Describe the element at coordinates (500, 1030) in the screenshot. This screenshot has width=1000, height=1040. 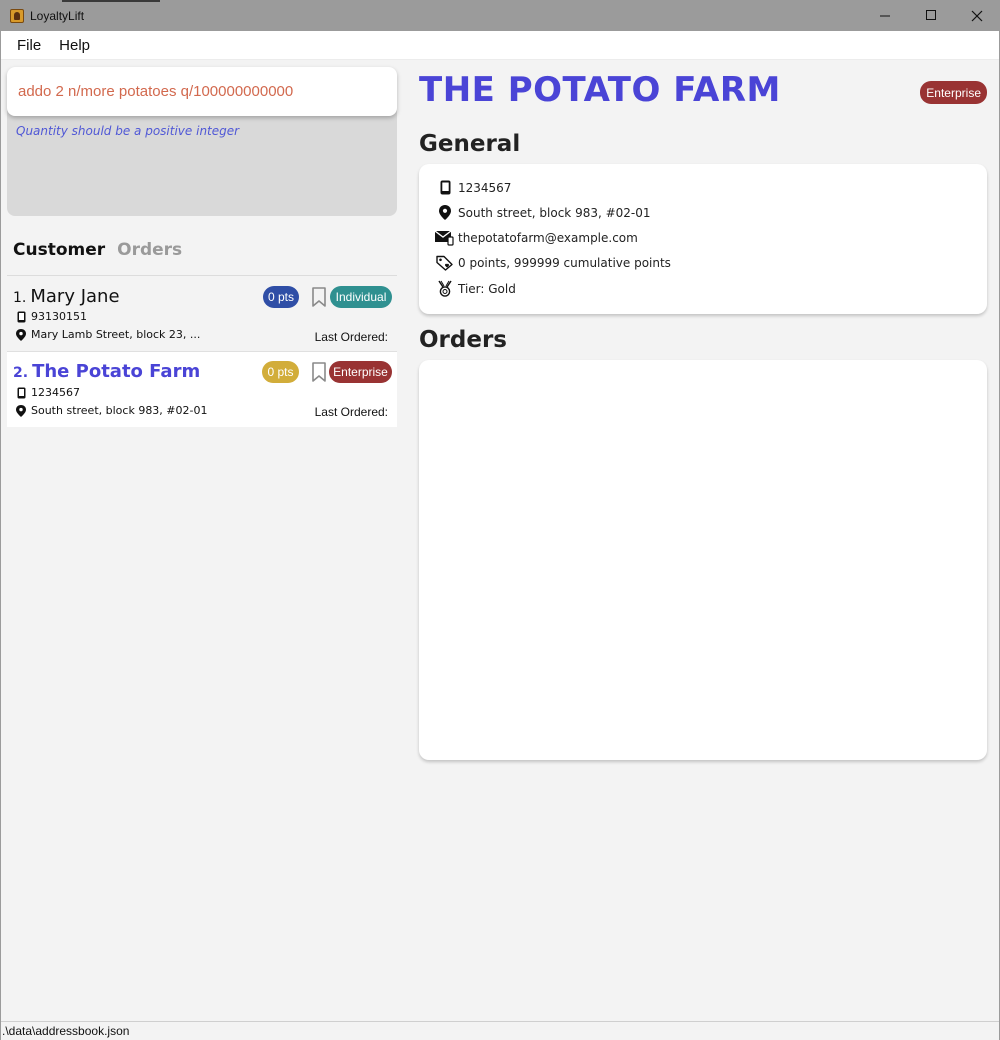
I see `status-bar: .\data\addressbook.json` at that location.